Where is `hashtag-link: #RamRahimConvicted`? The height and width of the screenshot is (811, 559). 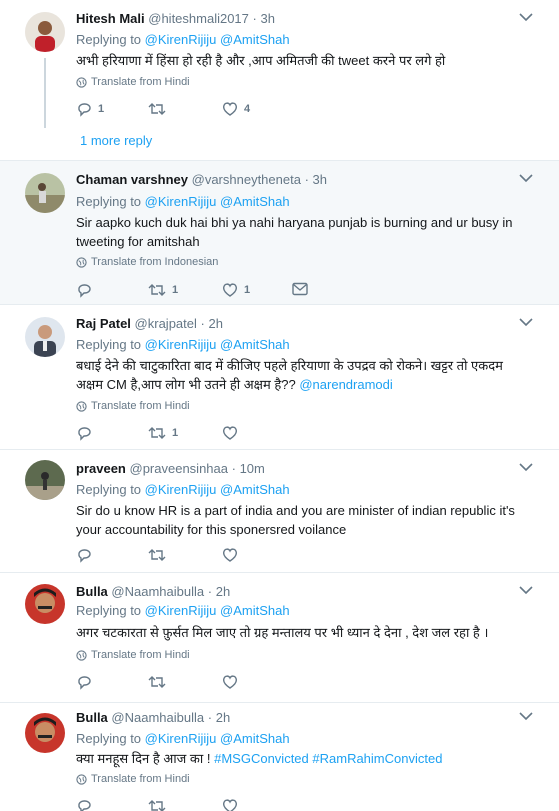
hashtag-link: #RamRahimConvicted is located at coordinates (377, 758).